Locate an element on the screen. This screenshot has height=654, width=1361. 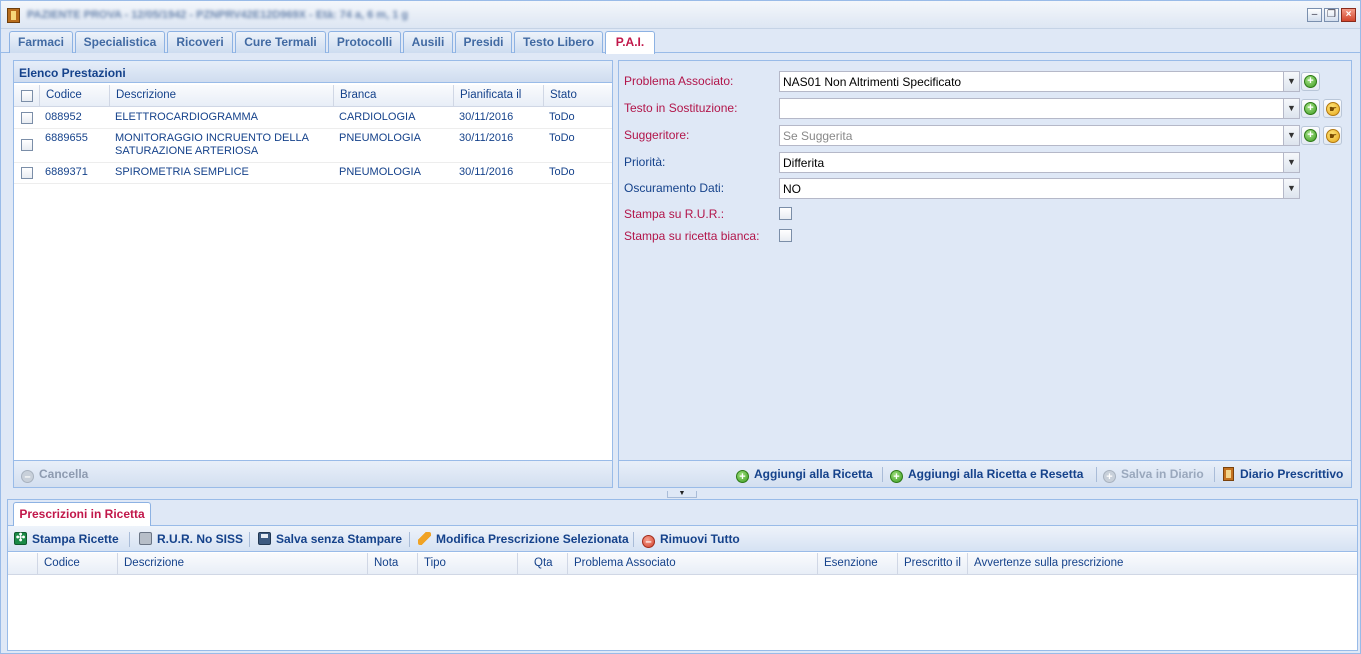
tab-farmaci: Farmaci is located at coordinates (41, 42).